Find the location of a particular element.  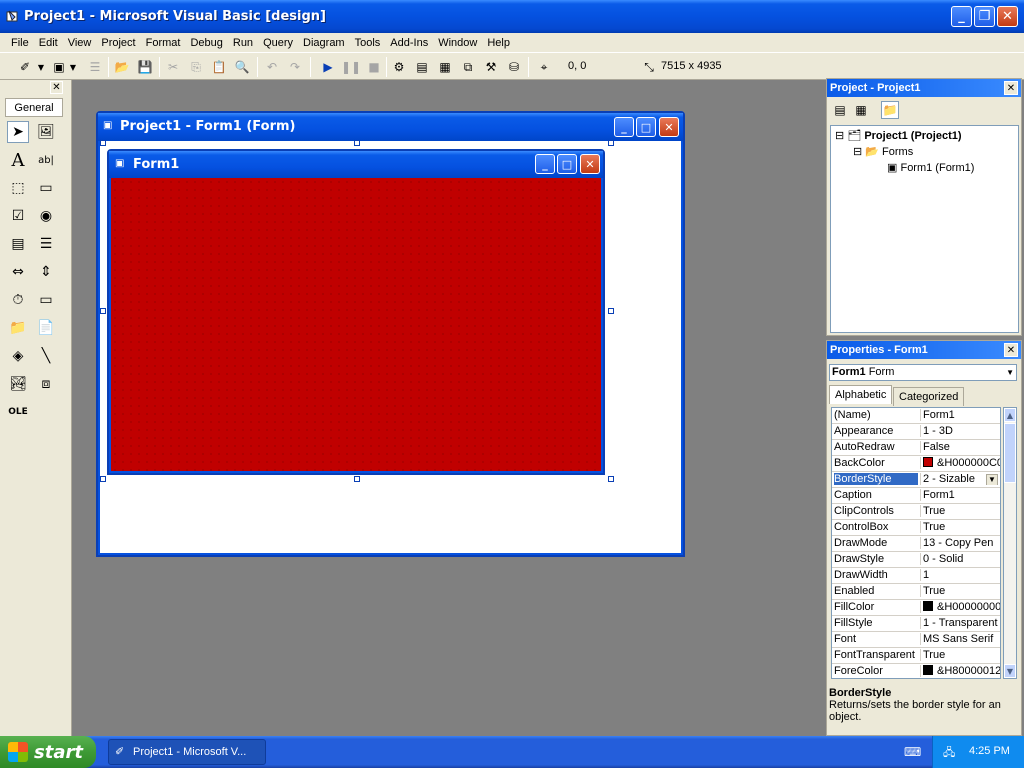

pointer-tool: ➤ is located at coordinates (18, 132).